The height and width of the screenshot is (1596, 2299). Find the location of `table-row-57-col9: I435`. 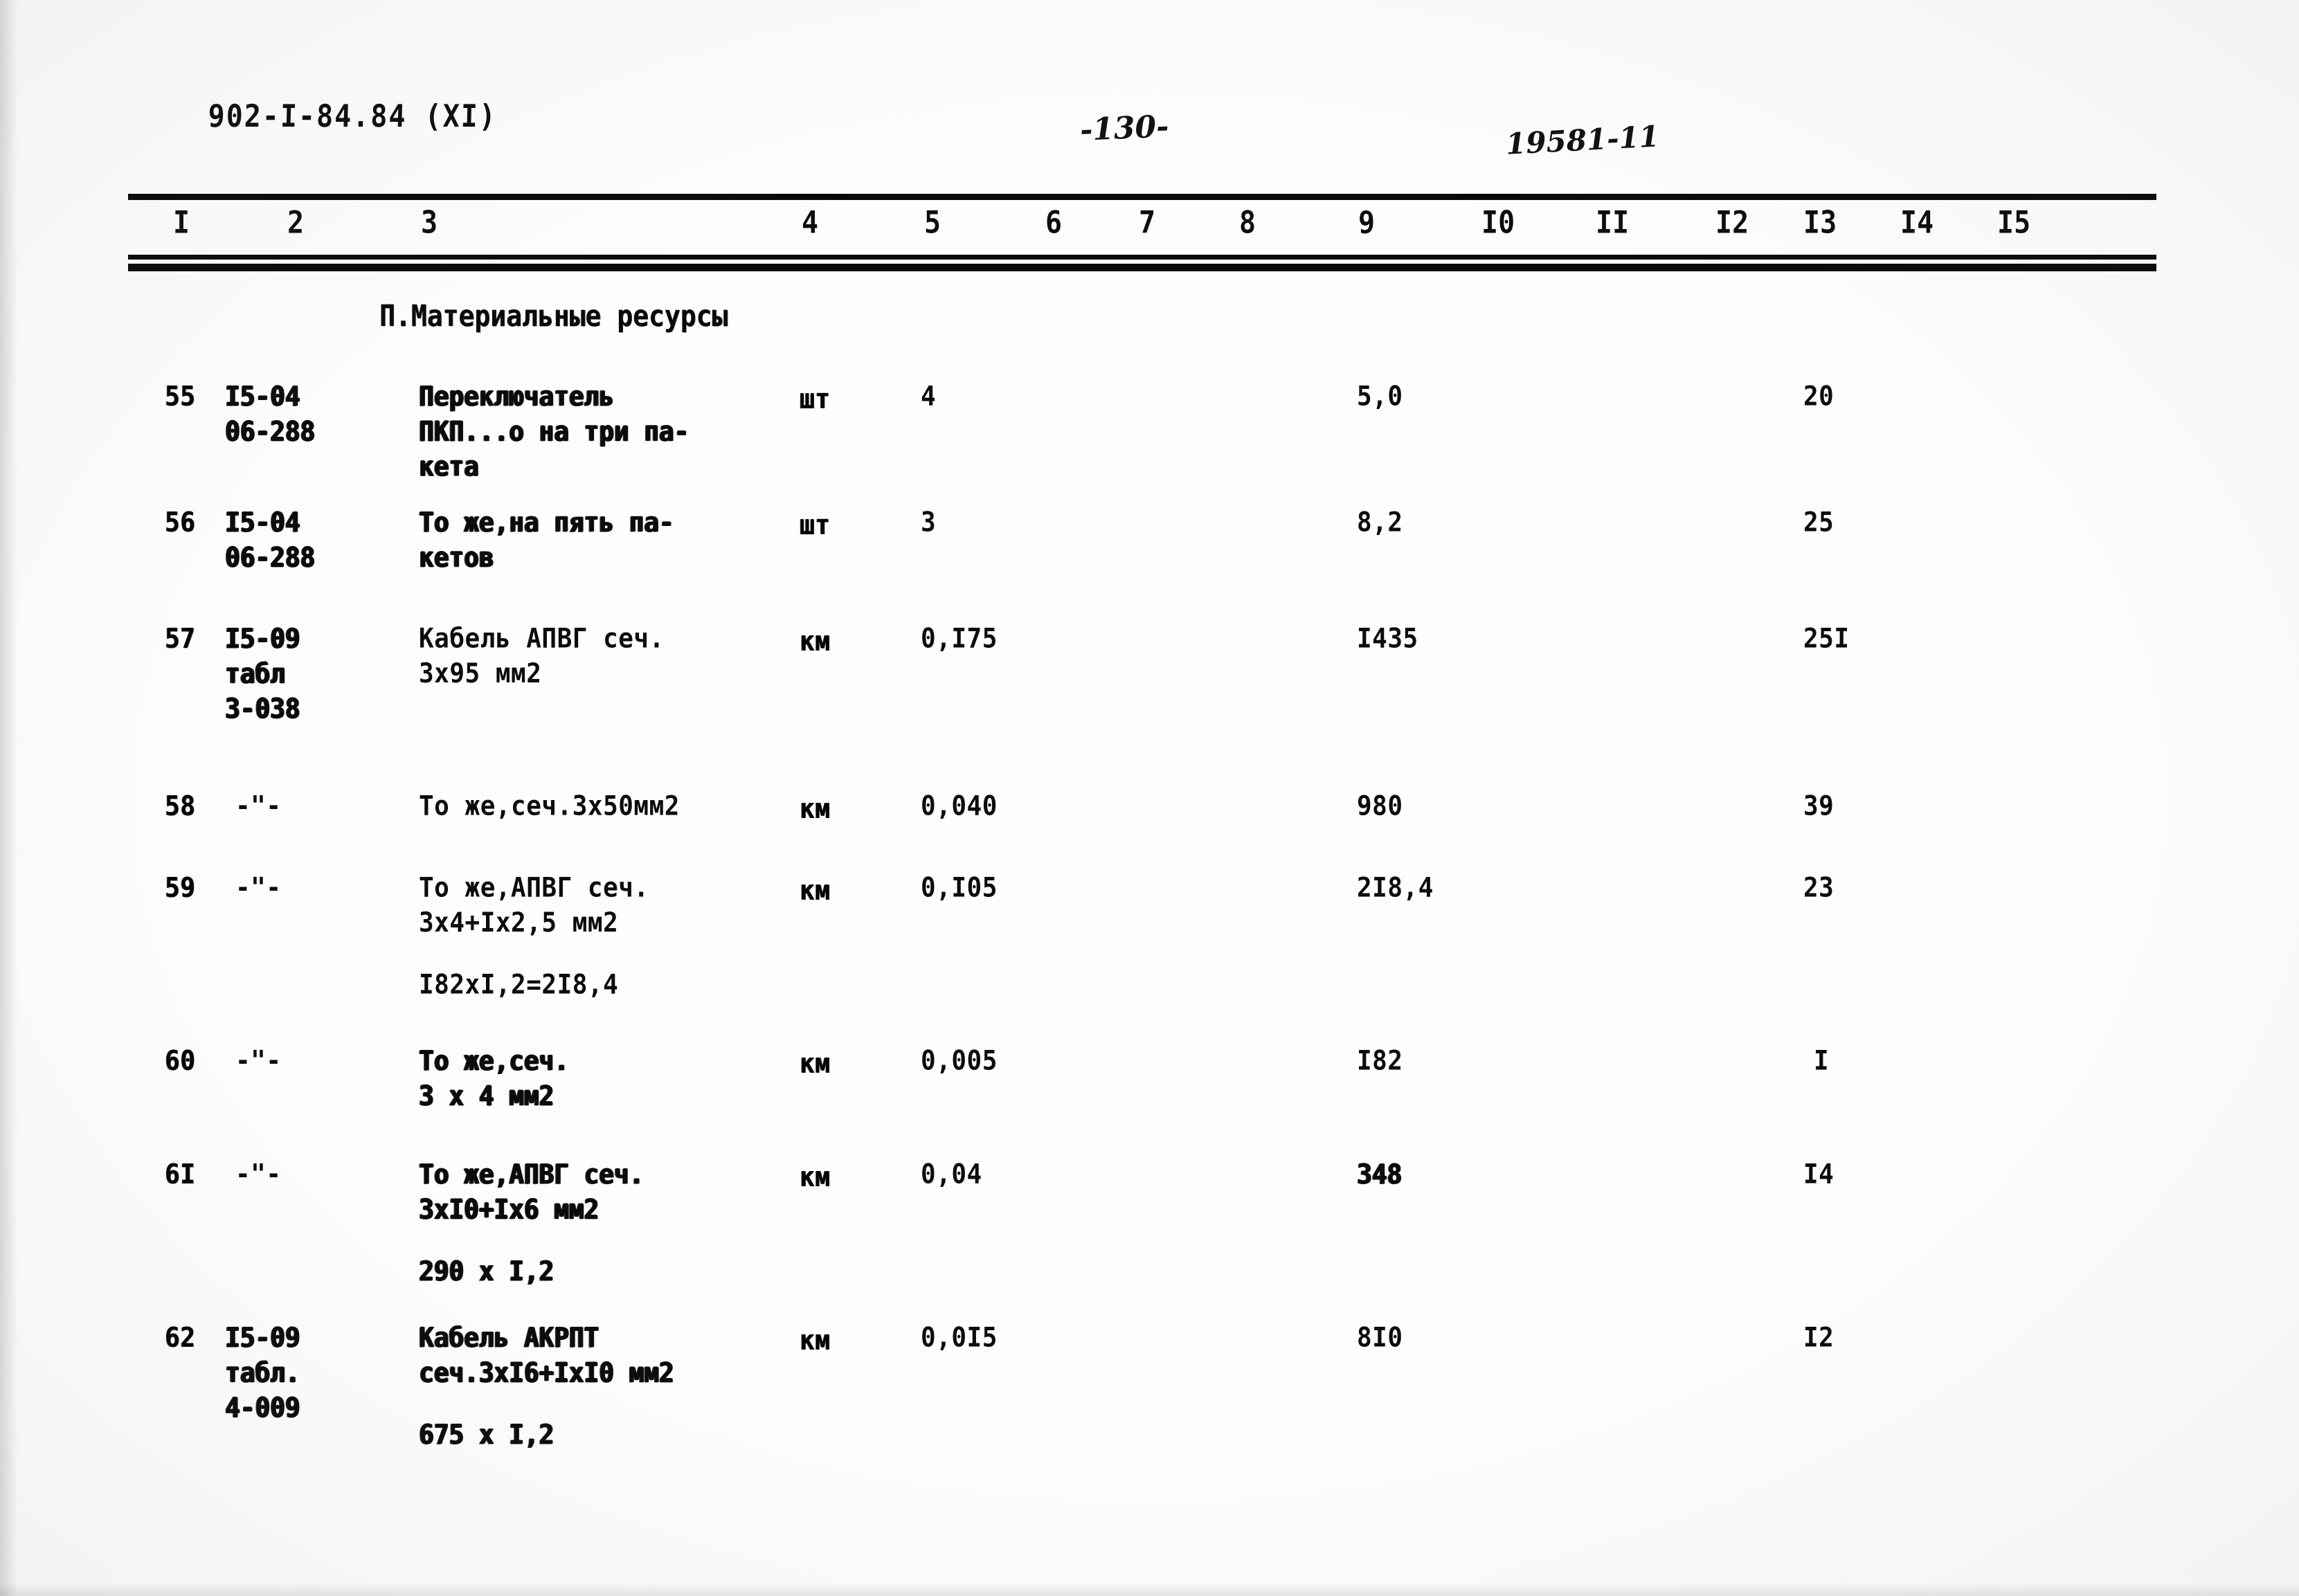

table-row-57-col9: I435 is located at coordinates (1387, 639).